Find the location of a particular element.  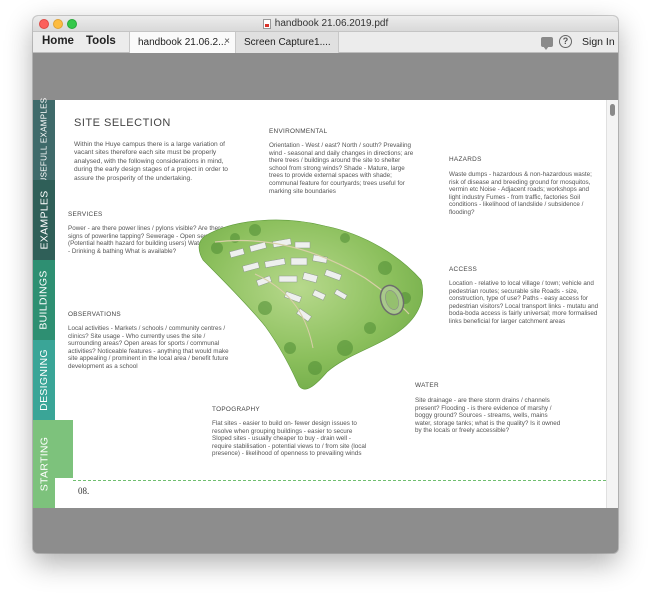

topography-heading: TOPOGRAPHY is located at coordinates (236, 409).